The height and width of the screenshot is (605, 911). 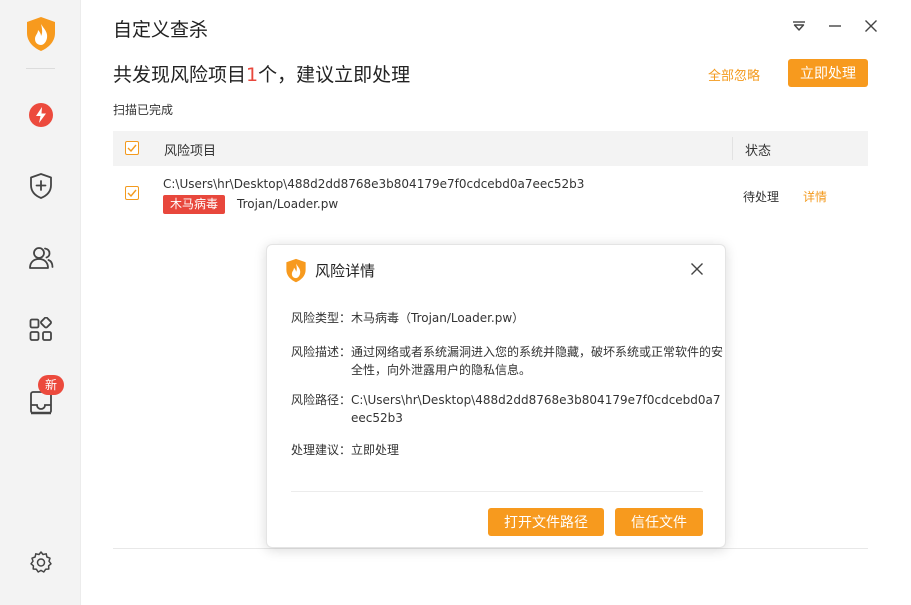 I want to click on fix-now-button: 立即处理, so click(x=828, y=73).